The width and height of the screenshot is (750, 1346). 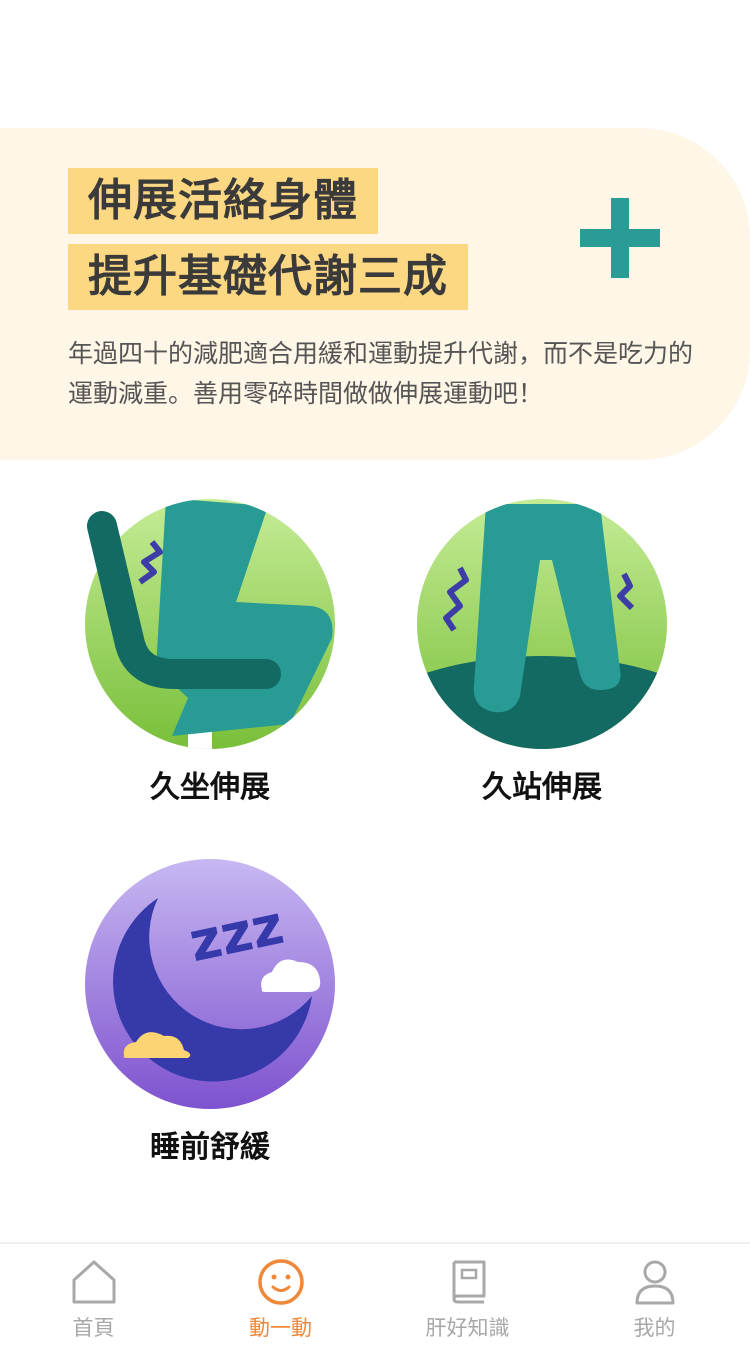 I want to click on moon-sleep-icon: zzz, so click(x=210, y=984).